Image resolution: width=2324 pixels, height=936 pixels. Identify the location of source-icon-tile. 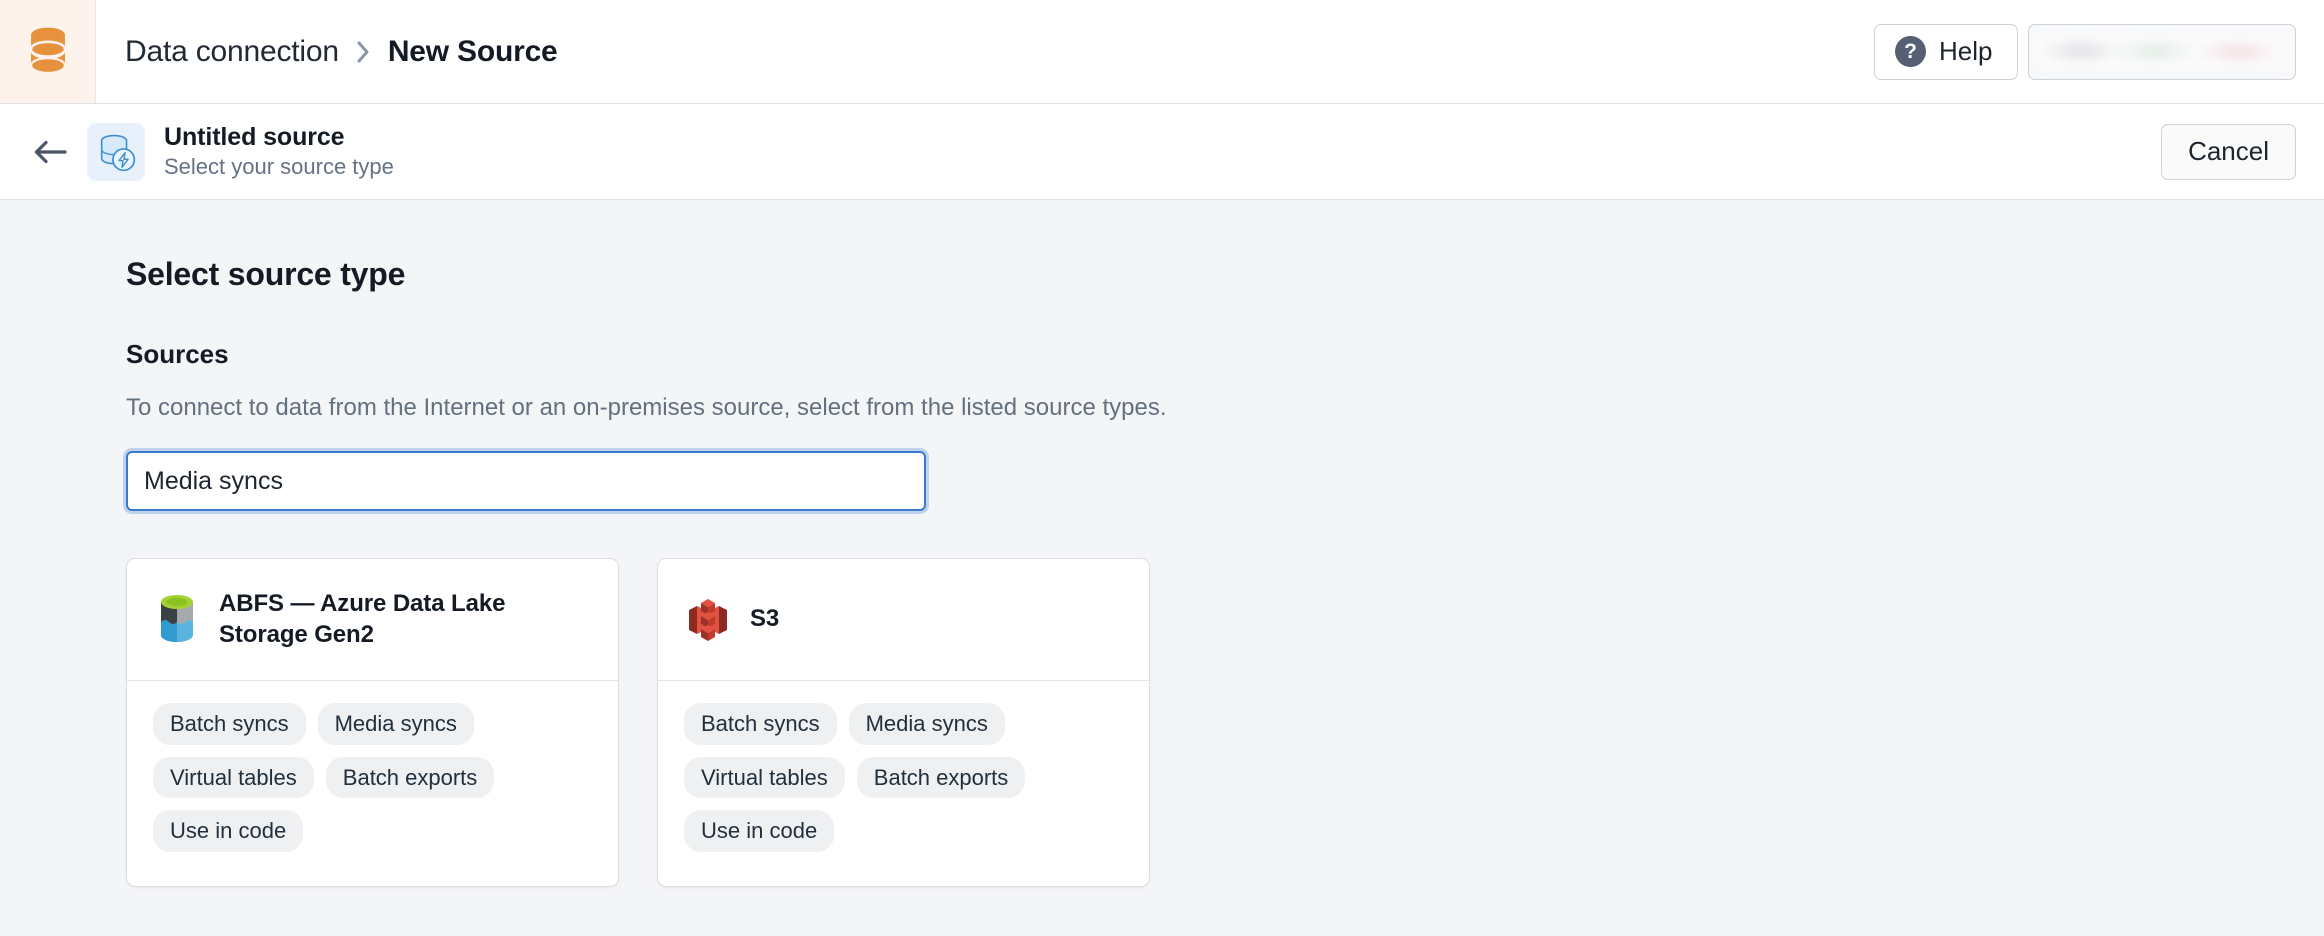
(116, 151).